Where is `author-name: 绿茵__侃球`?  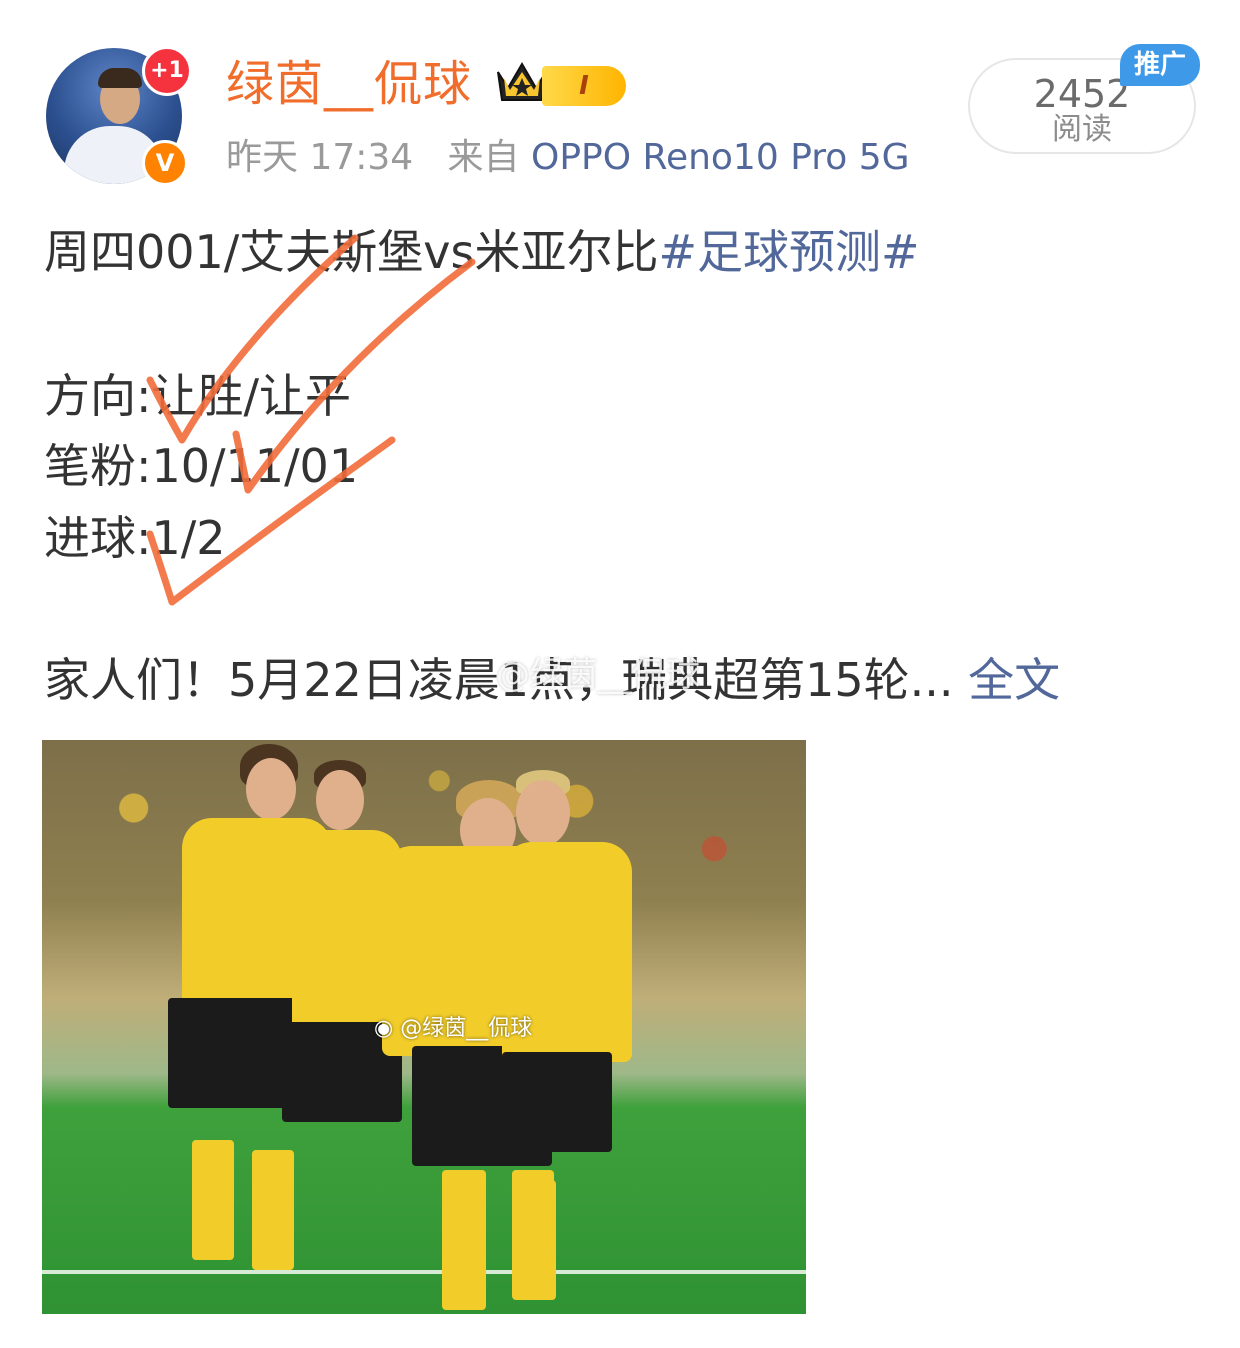
author-name: 绿茵__侃球 is located at coordinates (349, 84).